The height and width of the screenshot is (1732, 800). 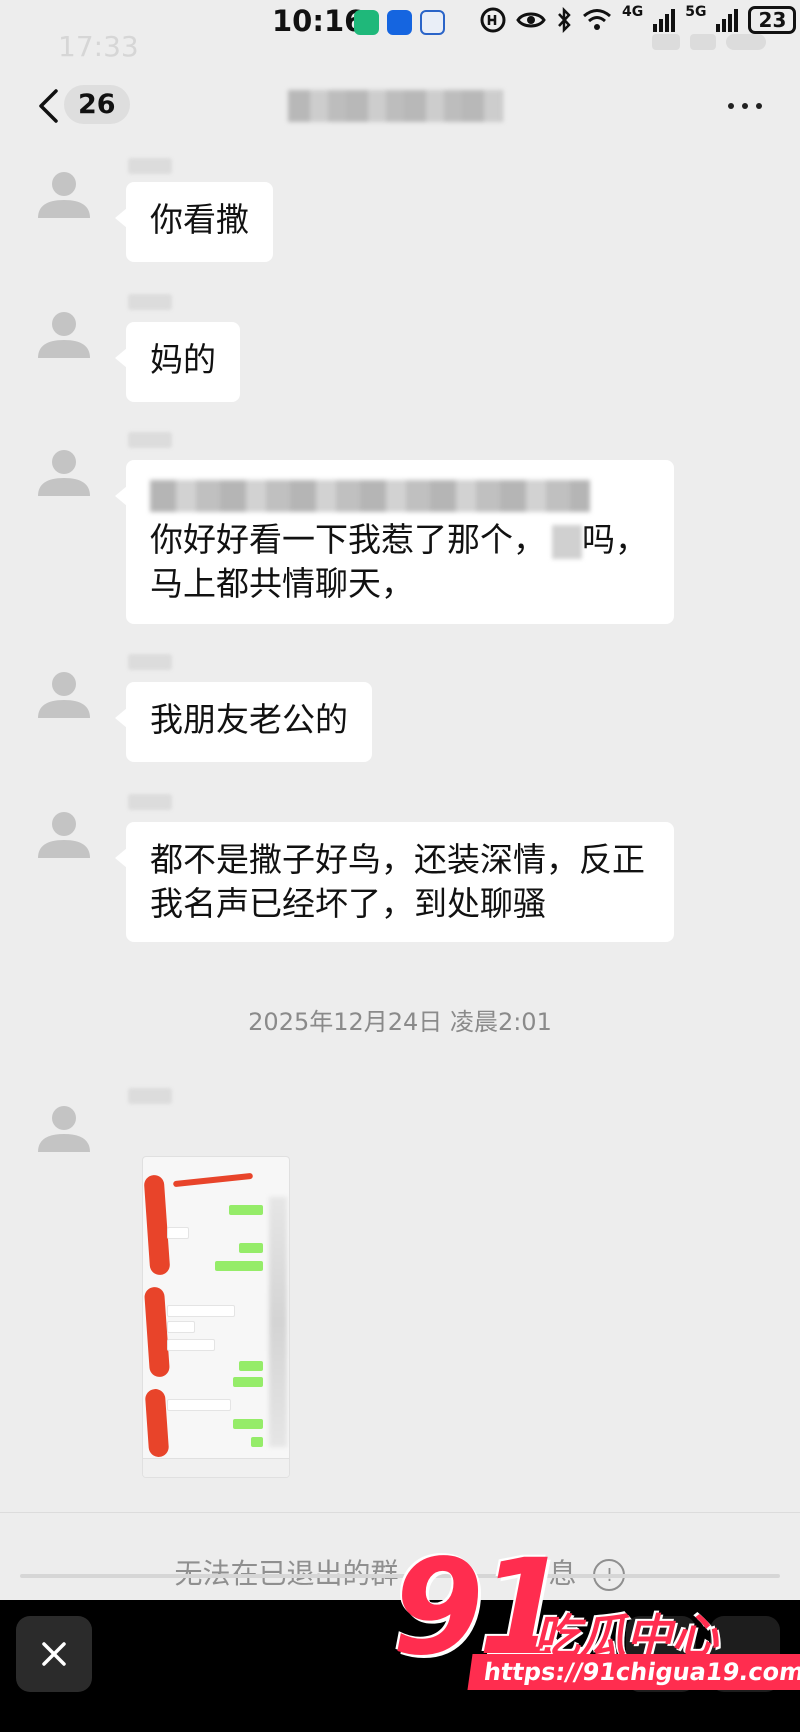 What do you see at coordinates (98, 46) in the screenshot?
I see `underlay-status-time: 17:33` at bounding box center [98, 46].